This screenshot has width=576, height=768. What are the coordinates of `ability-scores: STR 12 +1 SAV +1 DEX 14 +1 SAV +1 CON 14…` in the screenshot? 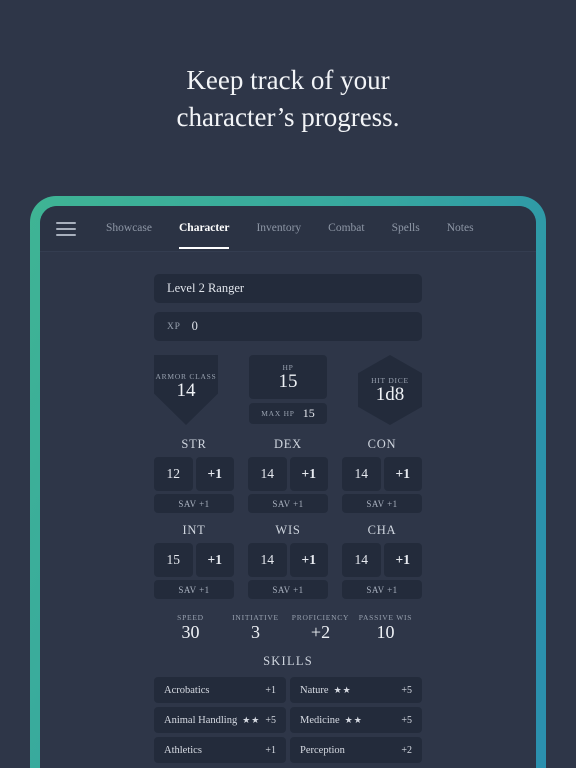 It's located at (288, 518).